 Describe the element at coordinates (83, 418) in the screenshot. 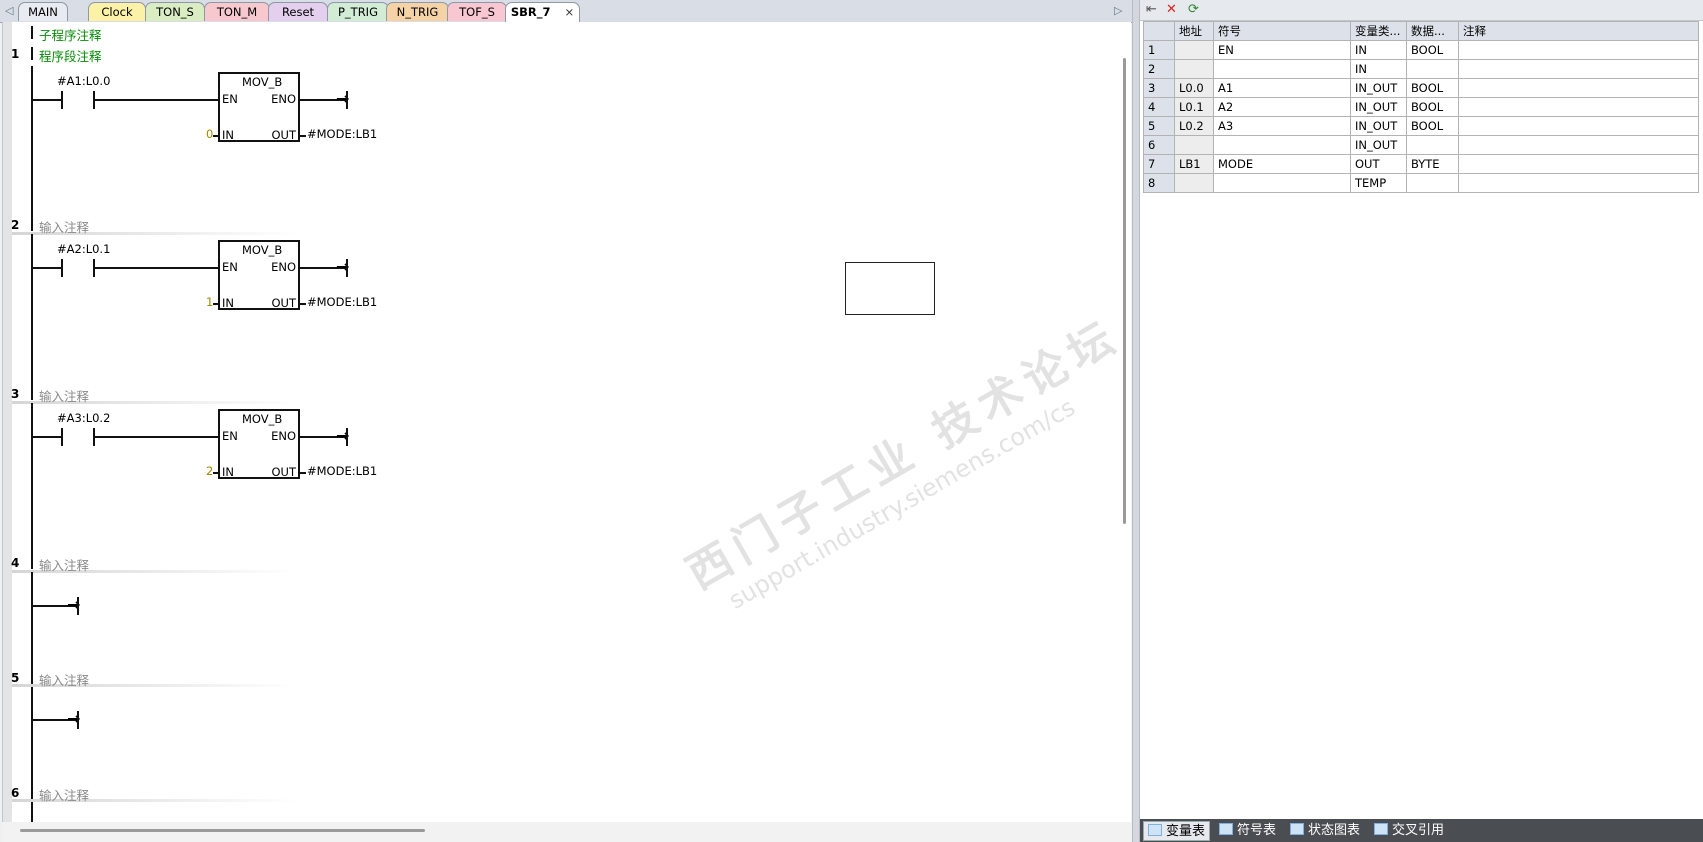

I see `contact-address: #A3:L0.2` at that location.